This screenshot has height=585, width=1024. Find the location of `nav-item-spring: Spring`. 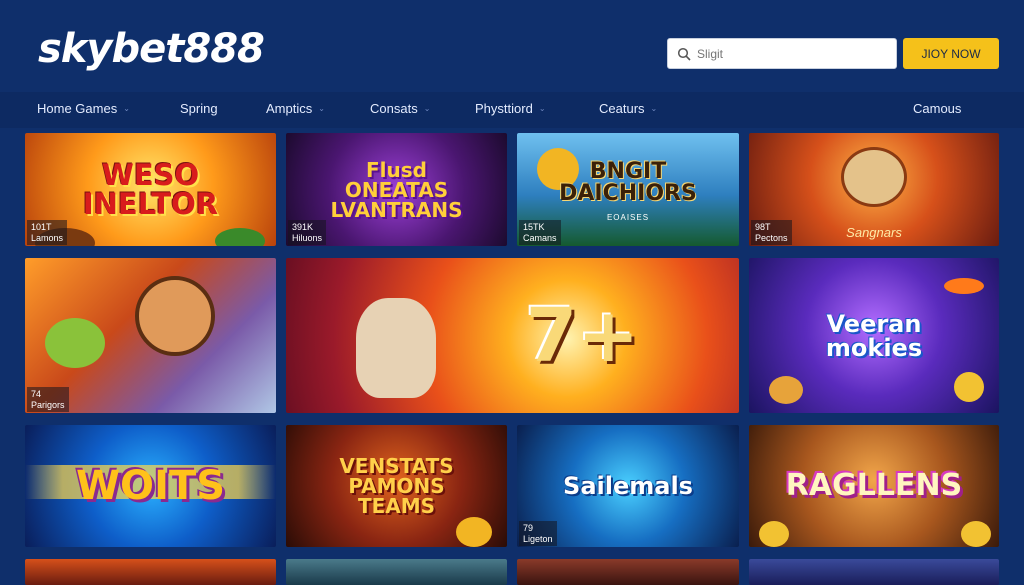

nav-item-spring: Spring is located at coordinates (199, 108).